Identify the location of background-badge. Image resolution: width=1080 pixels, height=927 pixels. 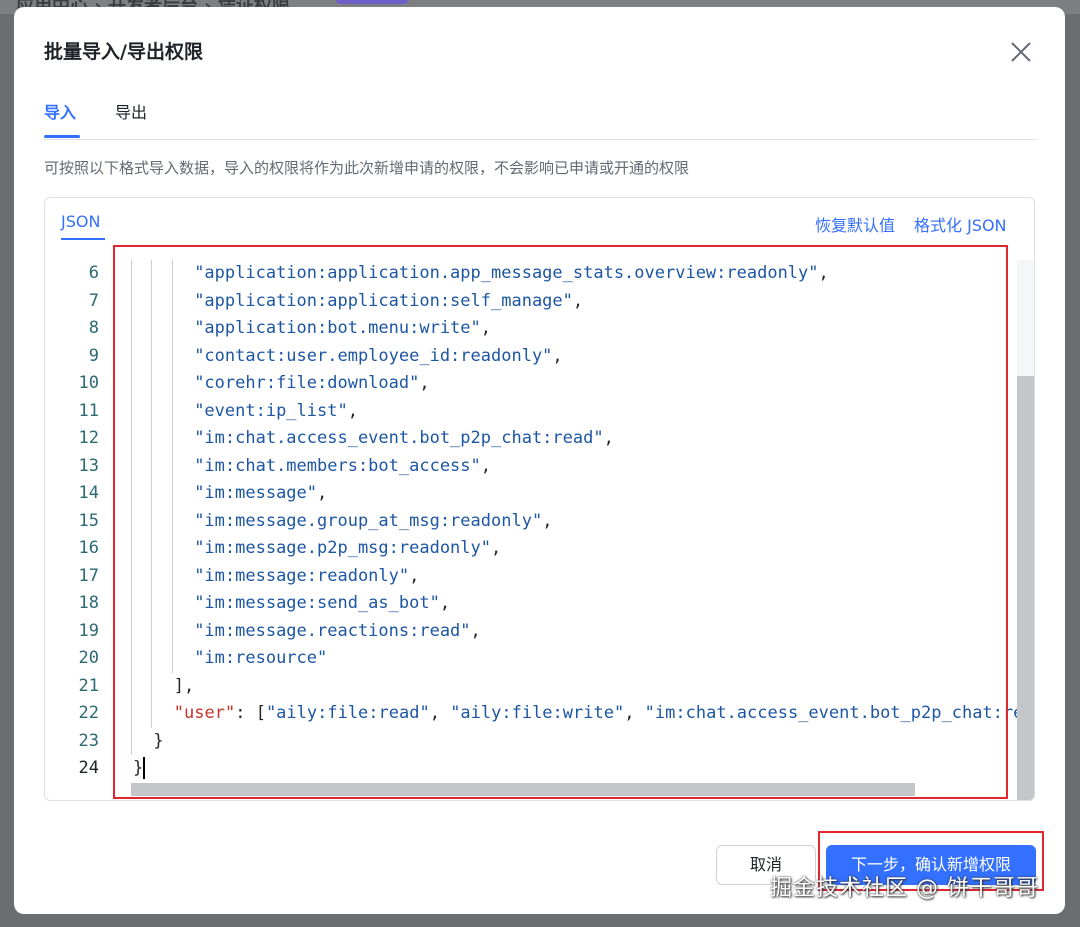
(372, 2).